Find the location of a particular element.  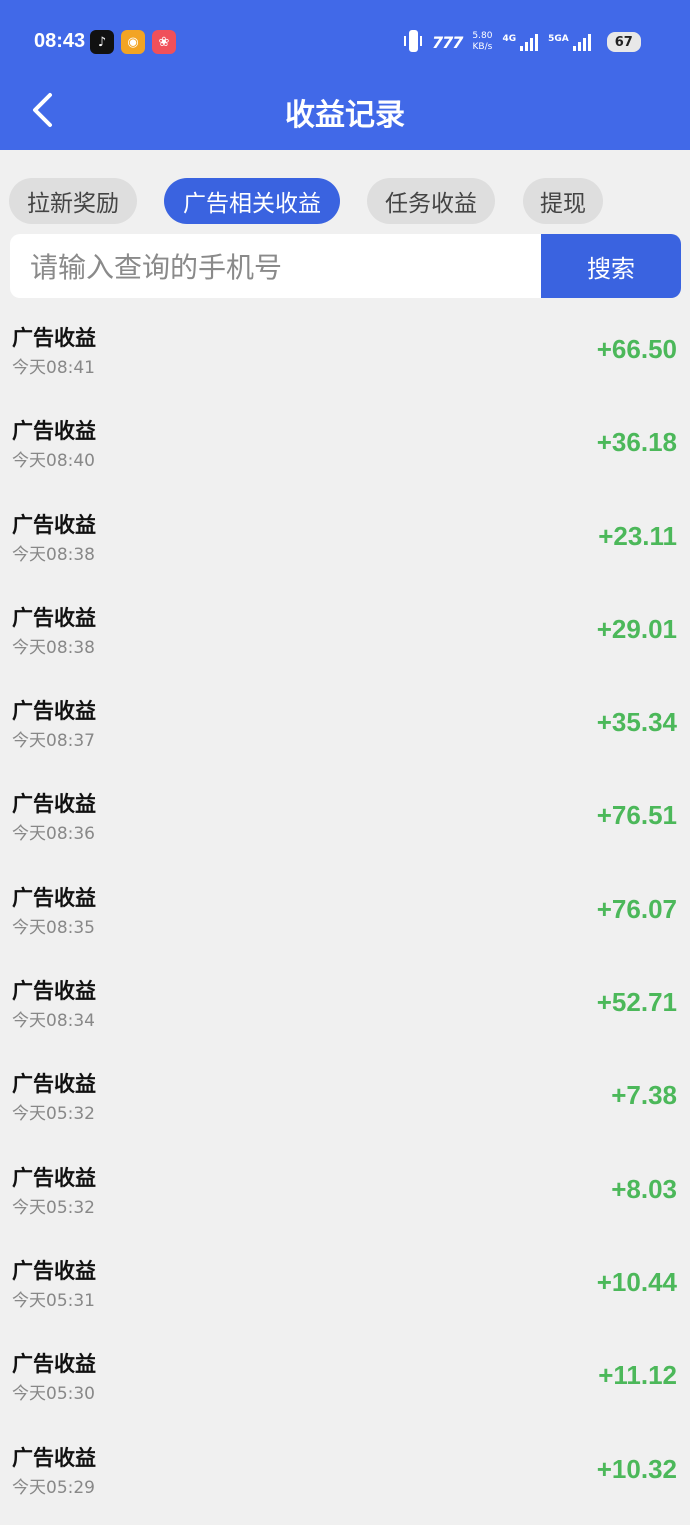

list-item: 广告收益今天08:38 +23.11 is located at coordinates (345, 543).